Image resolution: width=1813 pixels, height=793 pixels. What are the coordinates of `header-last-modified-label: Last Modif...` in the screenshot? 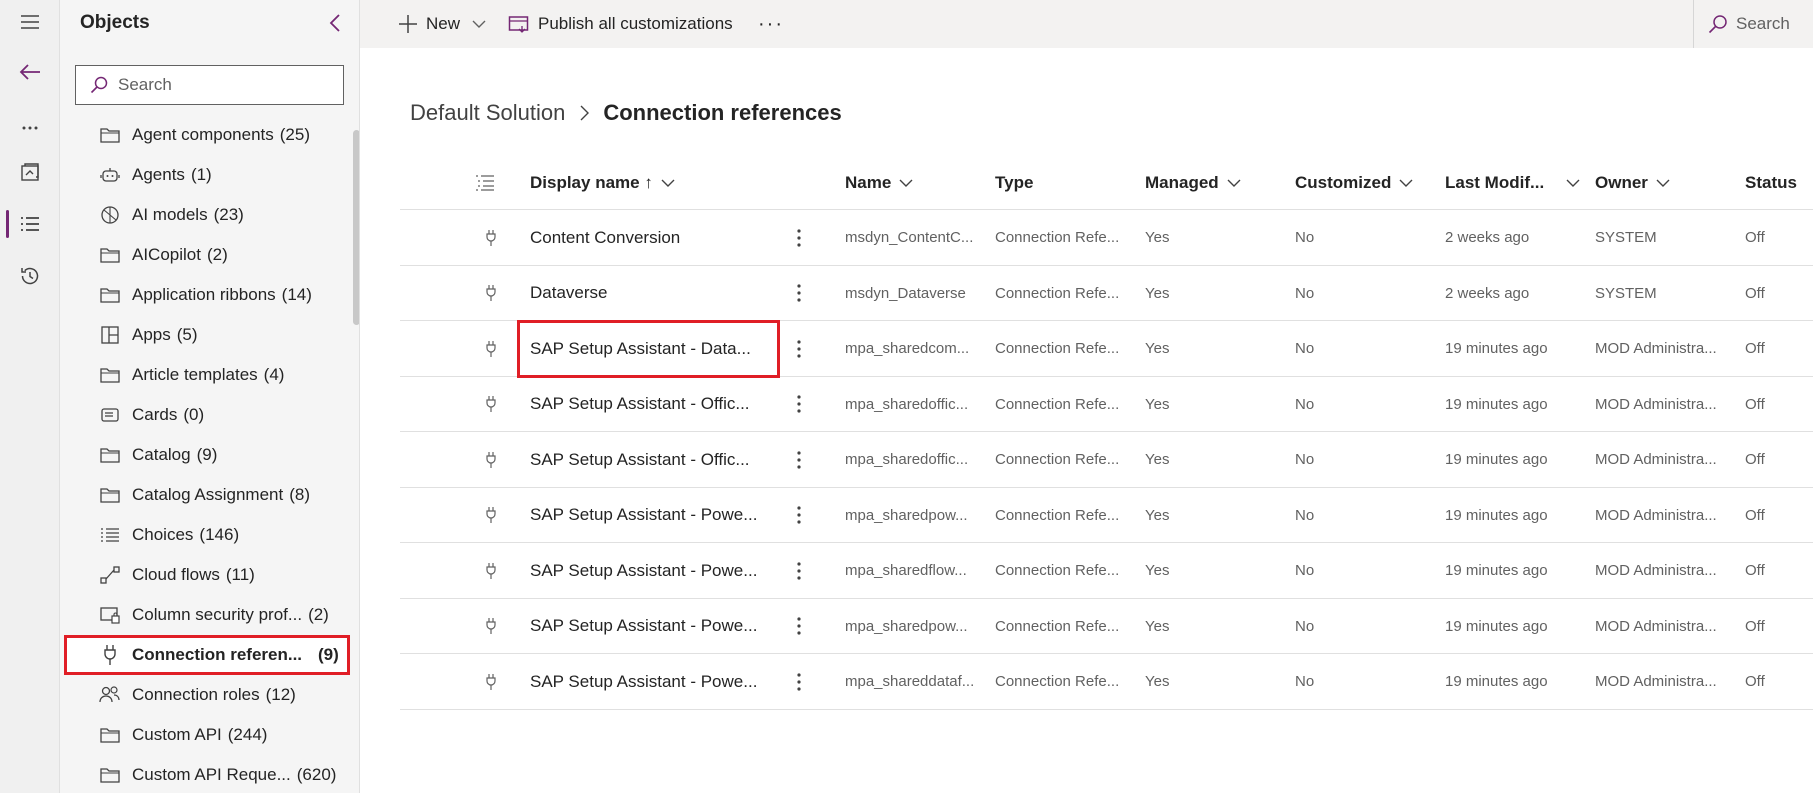 It's located at (1495, 182).